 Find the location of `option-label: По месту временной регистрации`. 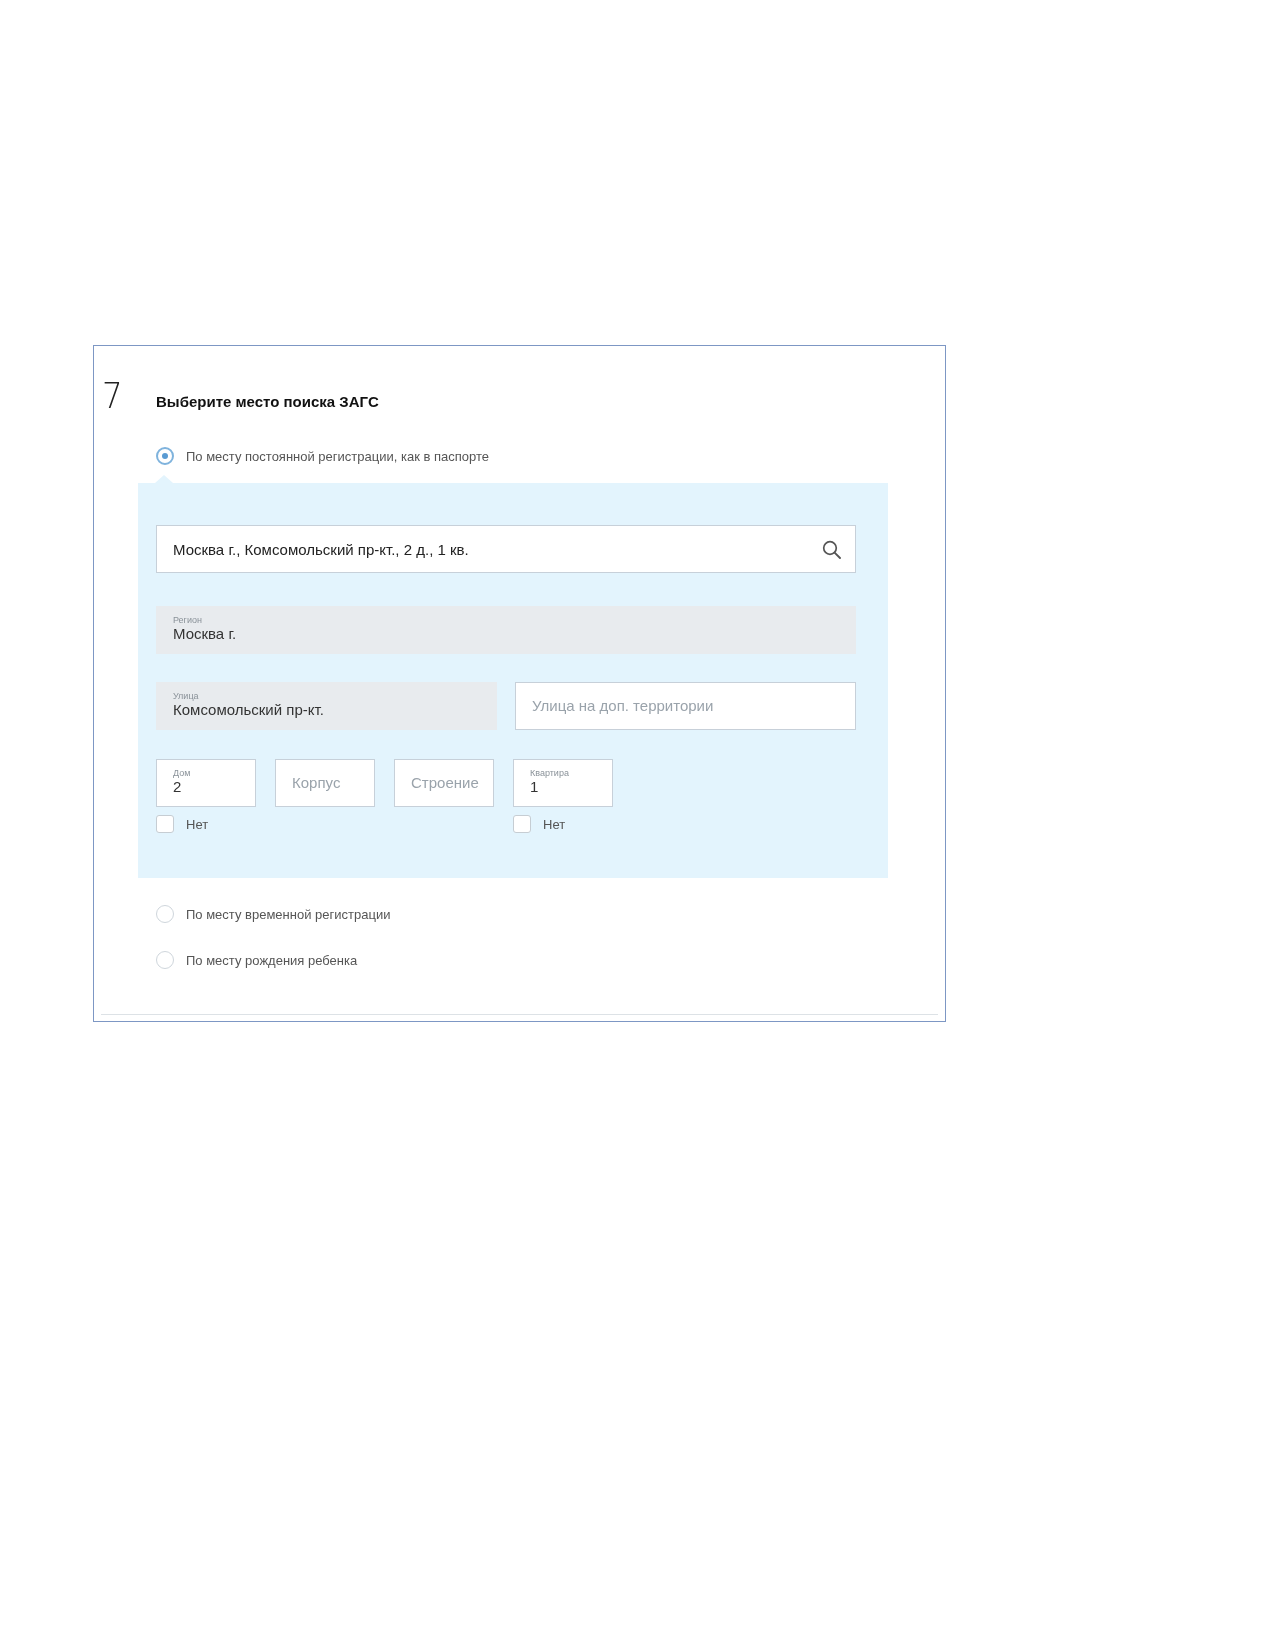

option-label: По месту временной регистрации is located at coordinates (288, 914).